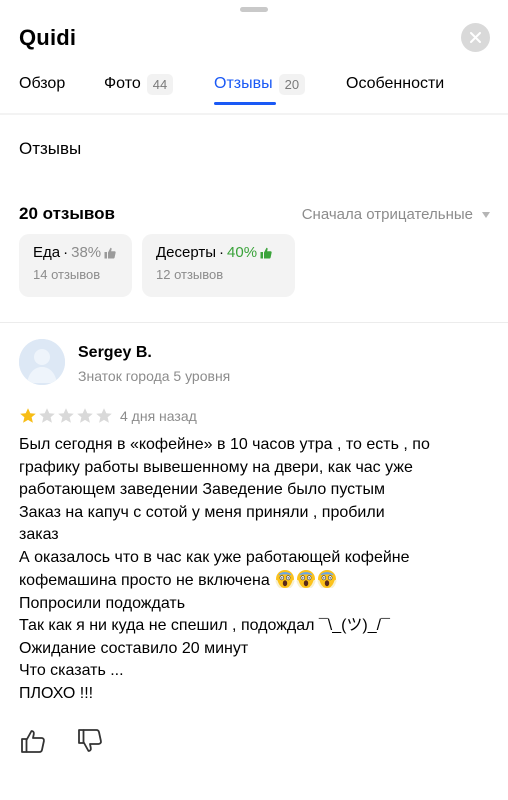 This screenshot has height=800, width=508. Describe the element at coordinates (190, 274) in the screenshot. I see `aspect-review-count: 12 отзывов` at that location.